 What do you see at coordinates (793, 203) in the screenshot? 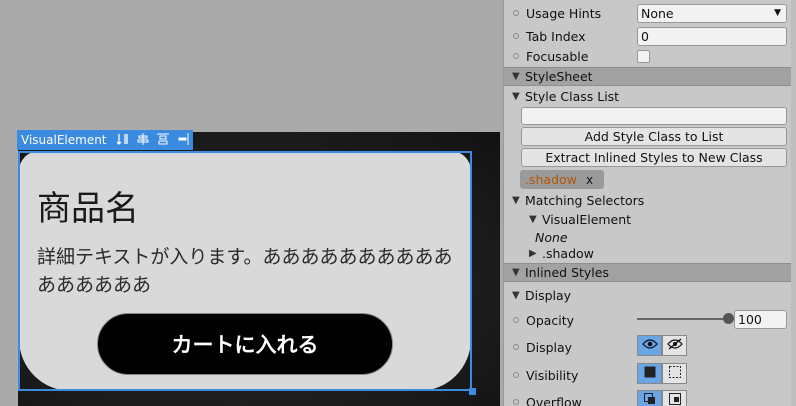
I see `inspector-scrollbar` at bounding box center [793, 203].